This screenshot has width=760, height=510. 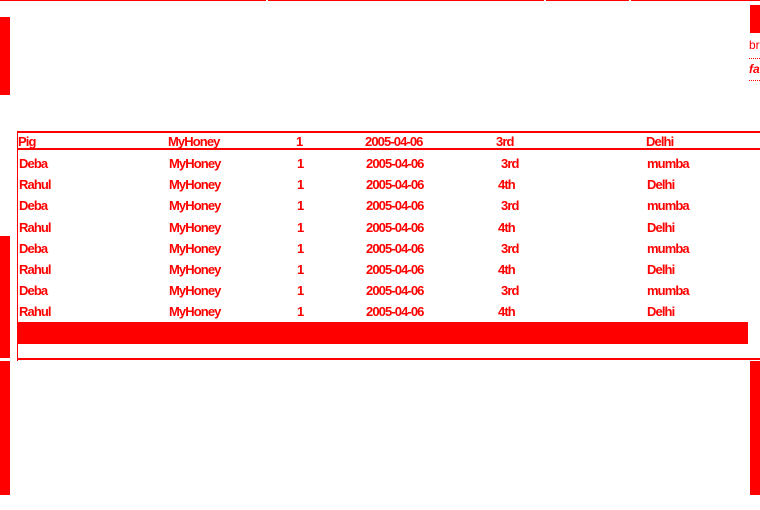 What do you see at coordinates (754, 45) in the screenshot?
I see `sidebar-link-1: bru` at bounding box center [754, 45].